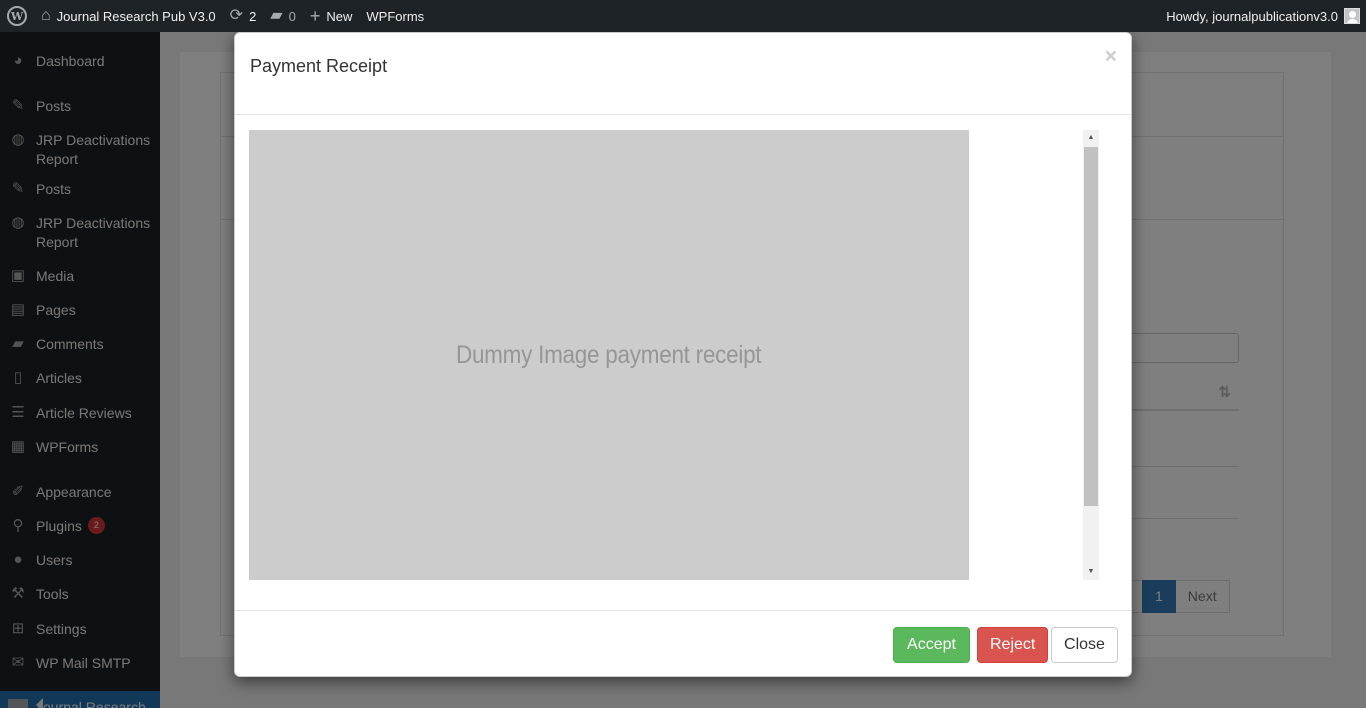 The image size is (1366, 708). What do you see at coordinates (253, 16) in the screenshot?
I see `updates-count: 2` at bounding box center [253, 16].